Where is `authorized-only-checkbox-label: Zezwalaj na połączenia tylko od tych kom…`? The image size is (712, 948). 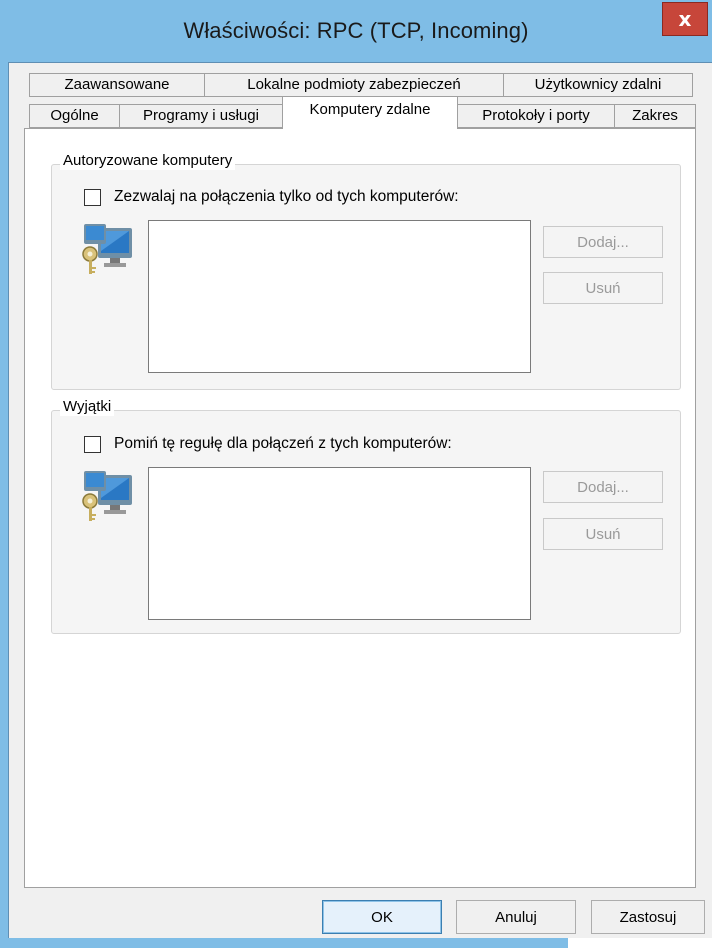 authorized-only-checkbox-label: Zezwalaj na połączenia tylko od tych kom… is located at coordinates (286, 197).